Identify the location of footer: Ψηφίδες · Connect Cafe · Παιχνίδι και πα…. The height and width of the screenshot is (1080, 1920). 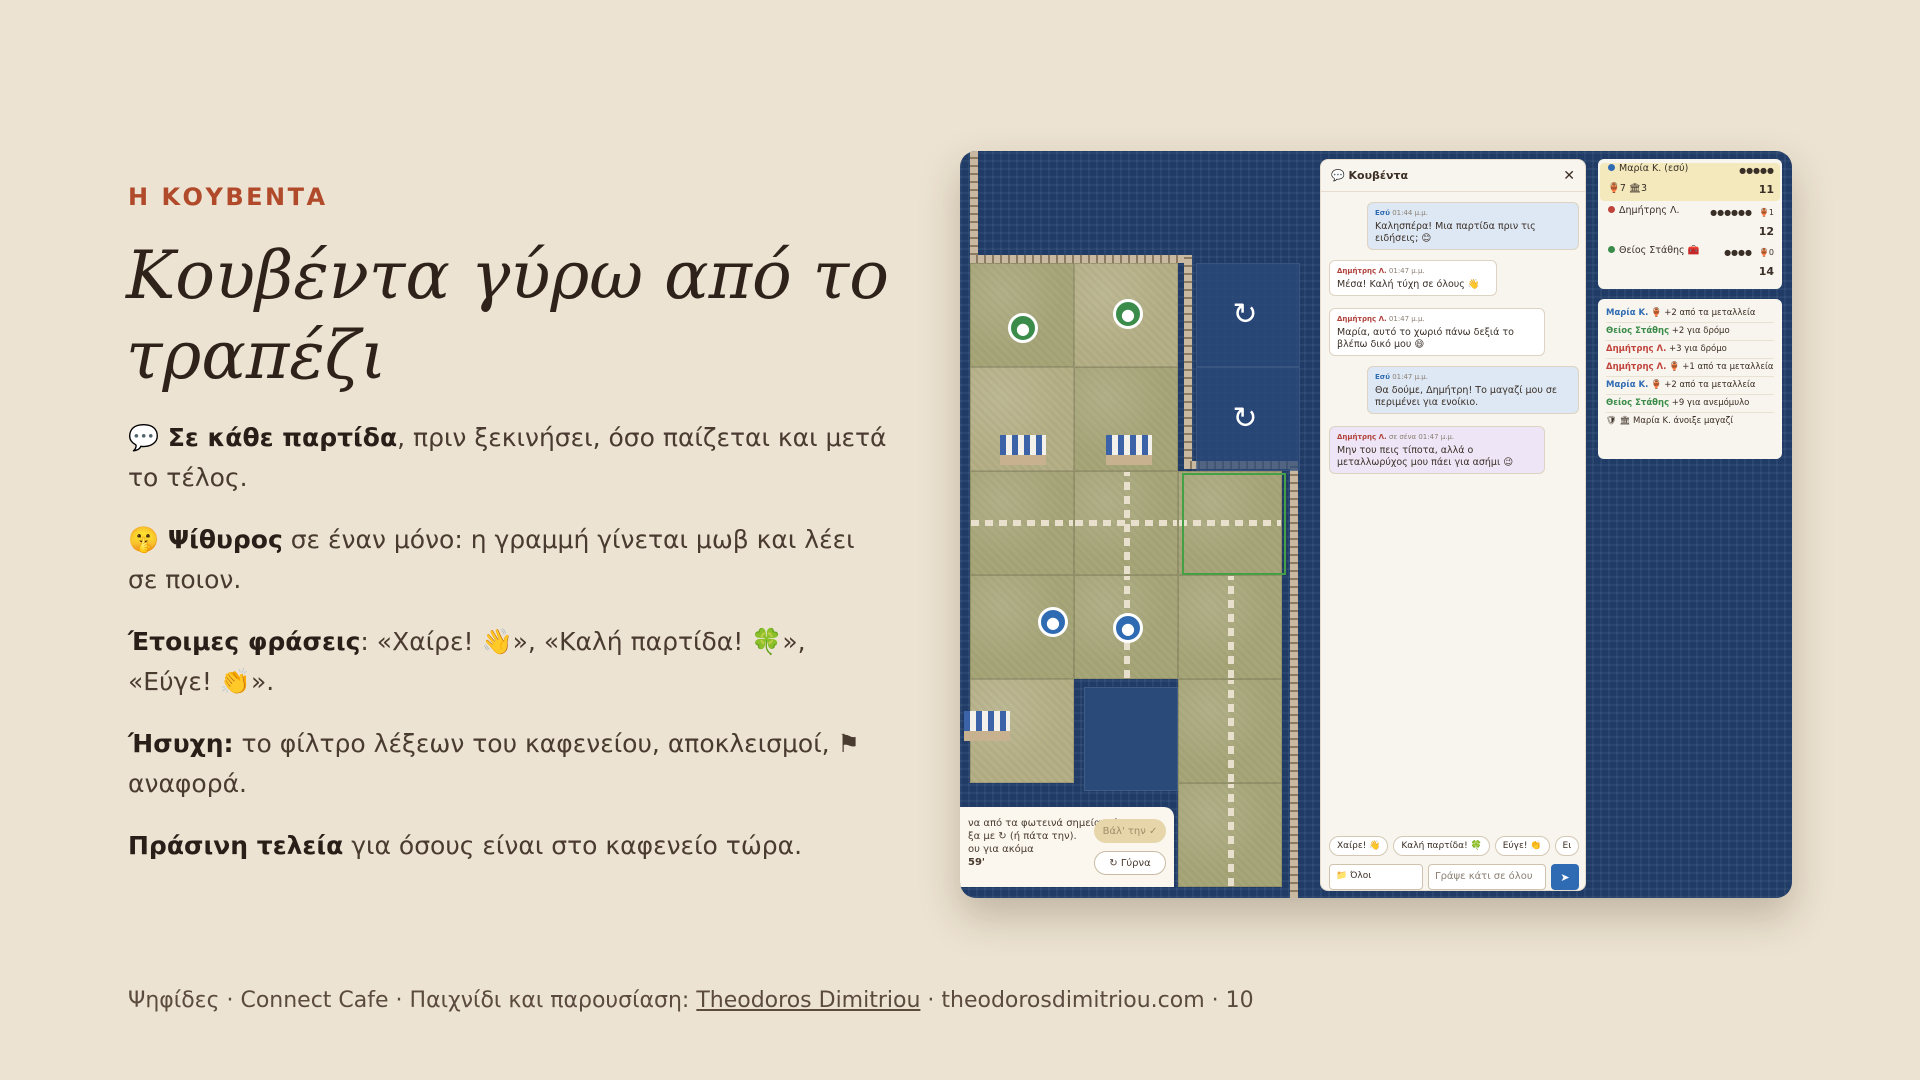
(691, 1000).